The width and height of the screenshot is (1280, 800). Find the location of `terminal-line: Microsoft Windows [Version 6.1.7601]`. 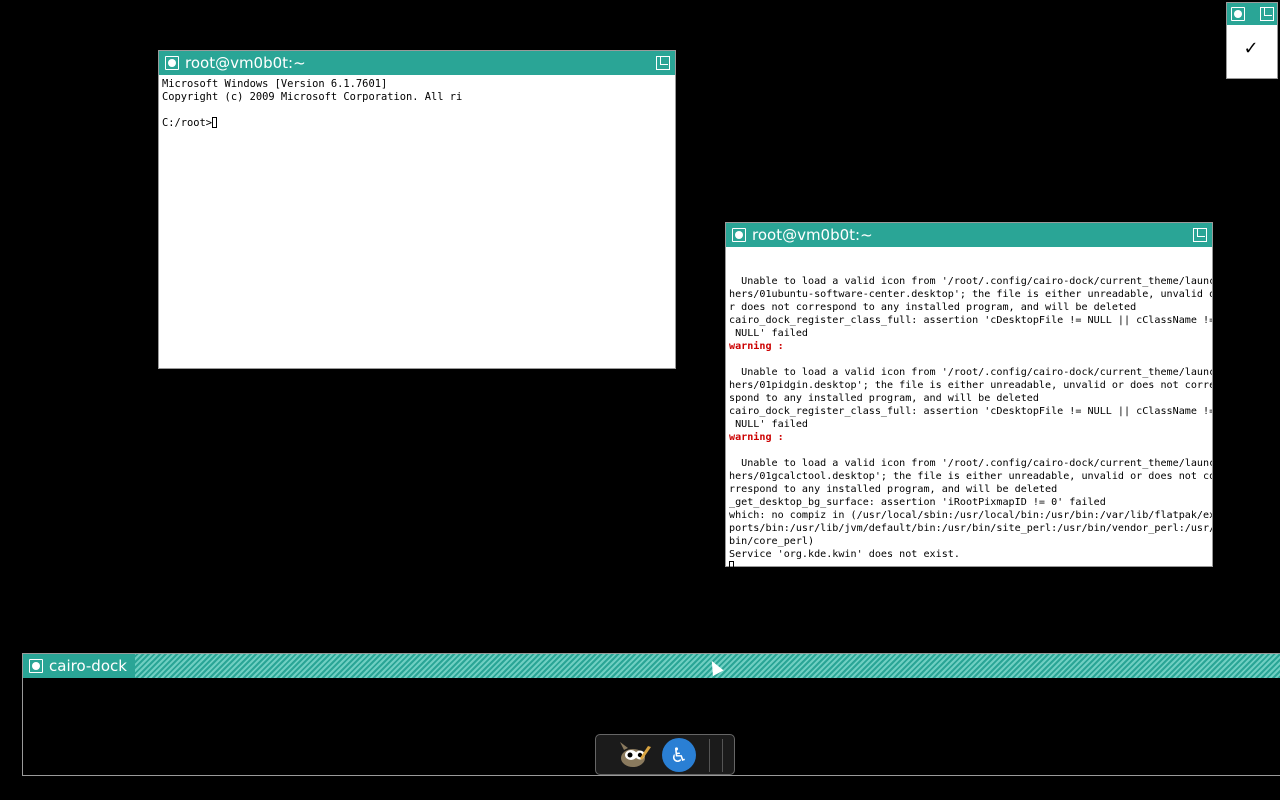

terminal-line: Microsoft Windows [Version 6.1.7601] is located at coordinates (275, 84).